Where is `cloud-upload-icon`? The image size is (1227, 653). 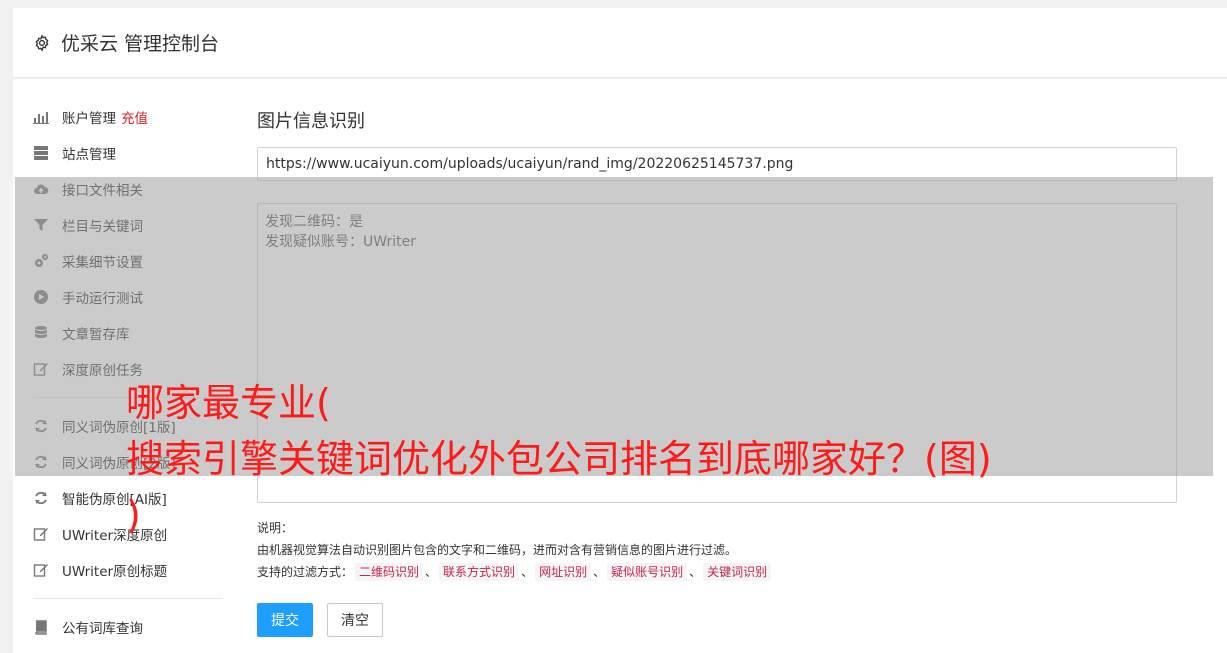
cloud-upload-icon is located at coordinates (41, 189).